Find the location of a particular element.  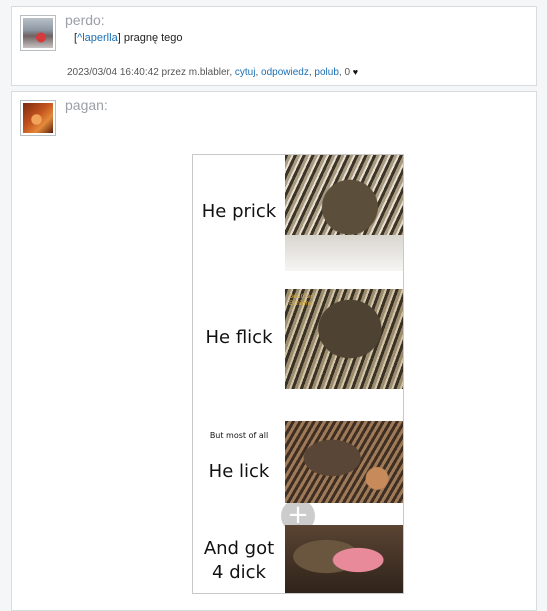

meme-panel: And got 4 dick is located at coordinates (298, 559).